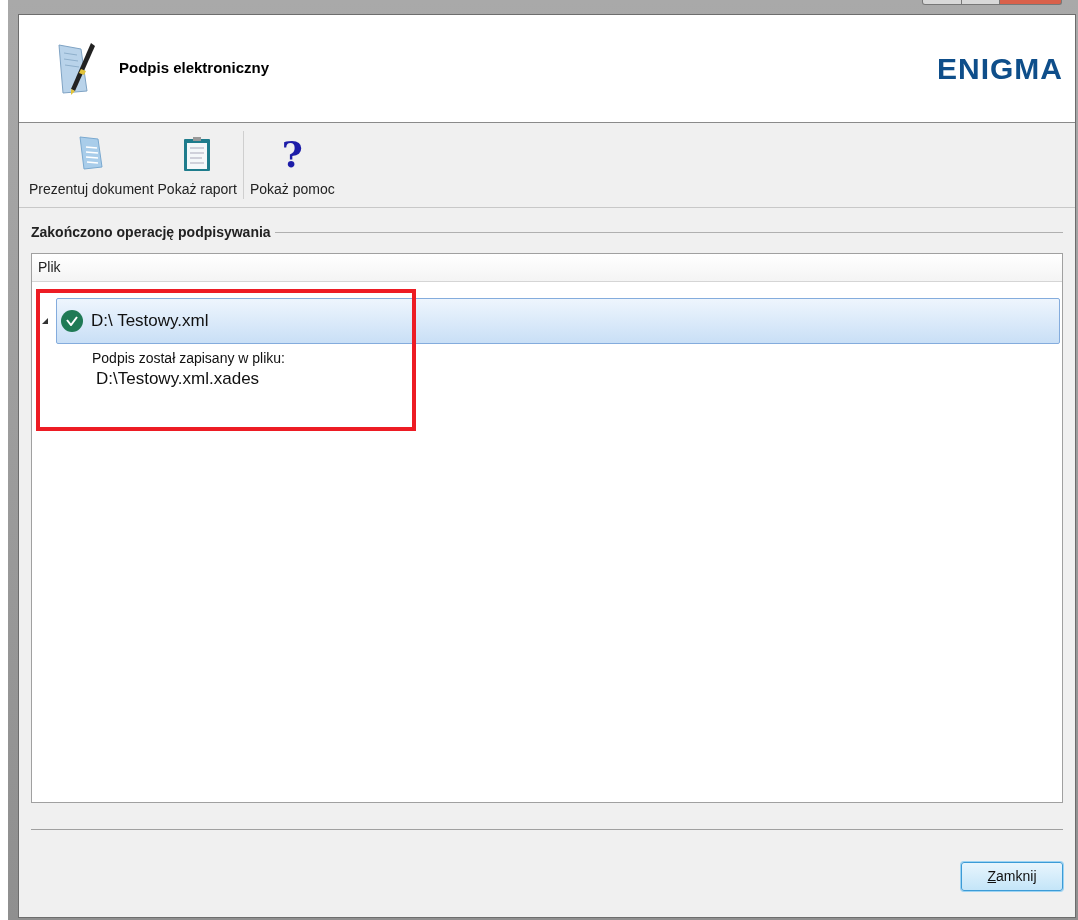 Image resolution: width=1078 pixels, height=920 pixels. What do you see at coordinates (1012, 876) in the screenshot?
I see `close-dialog-button: Zamknij` at bounding box center [1012, 876].